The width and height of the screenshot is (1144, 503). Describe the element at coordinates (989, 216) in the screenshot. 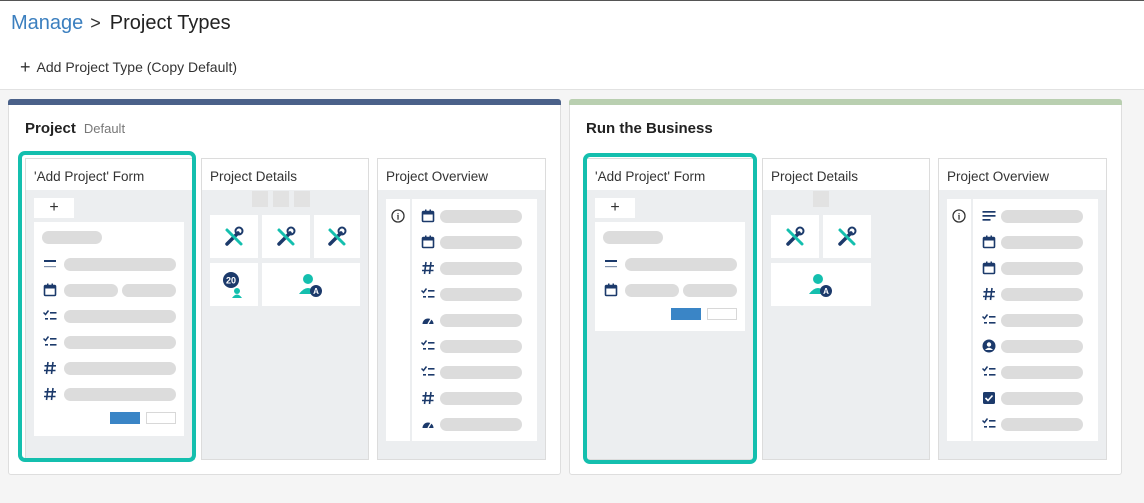

I see `description-icon` at that location.